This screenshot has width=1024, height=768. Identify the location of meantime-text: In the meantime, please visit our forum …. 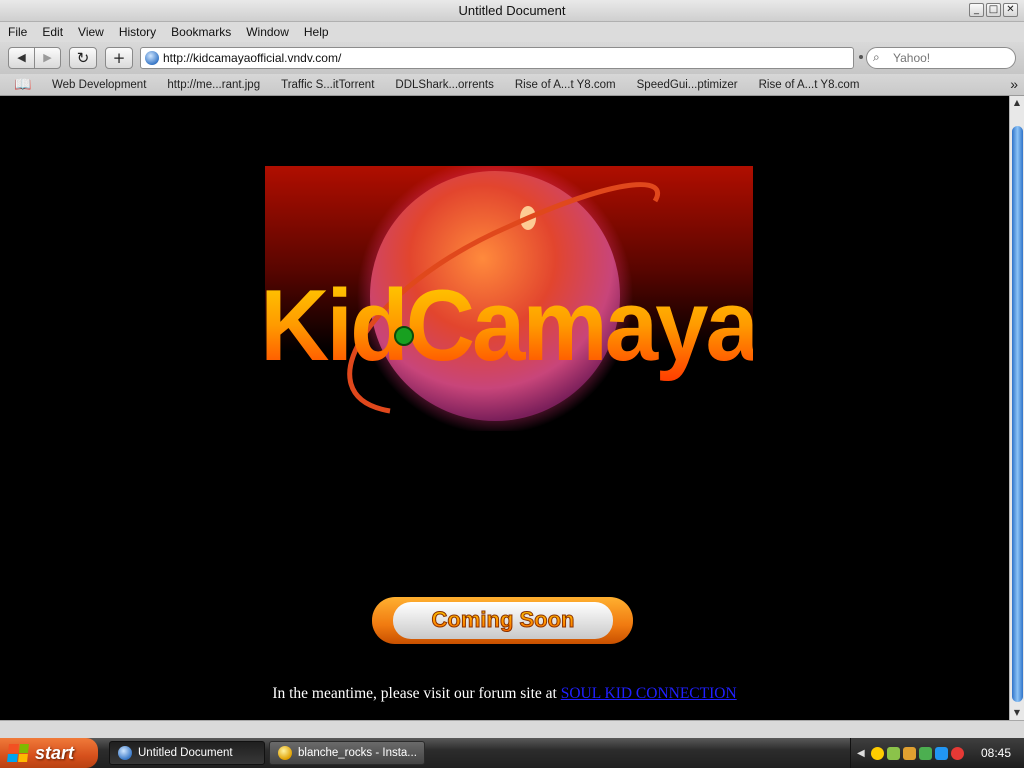
(416, 693).